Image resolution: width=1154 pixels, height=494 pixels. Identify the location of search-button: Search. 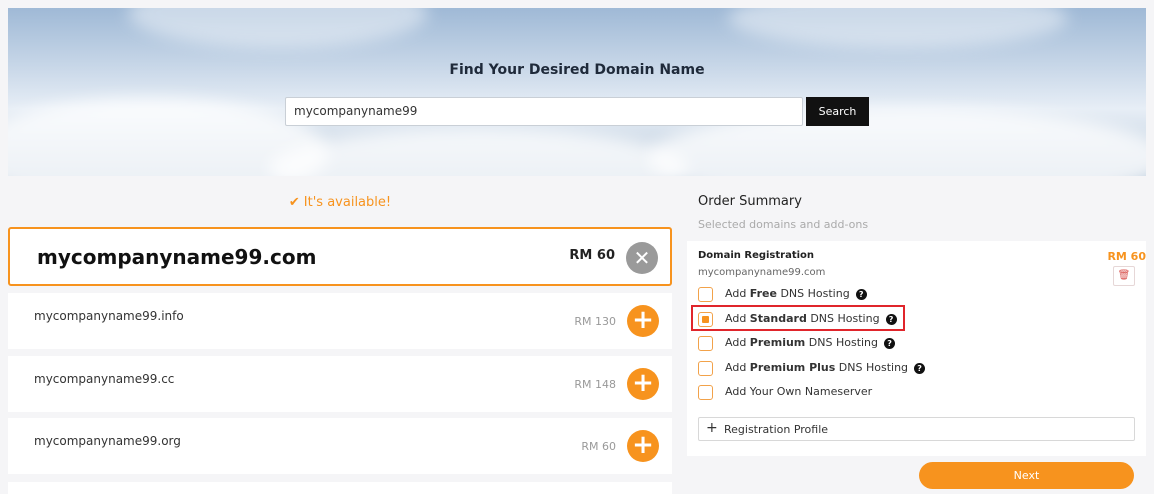
(837, 111).